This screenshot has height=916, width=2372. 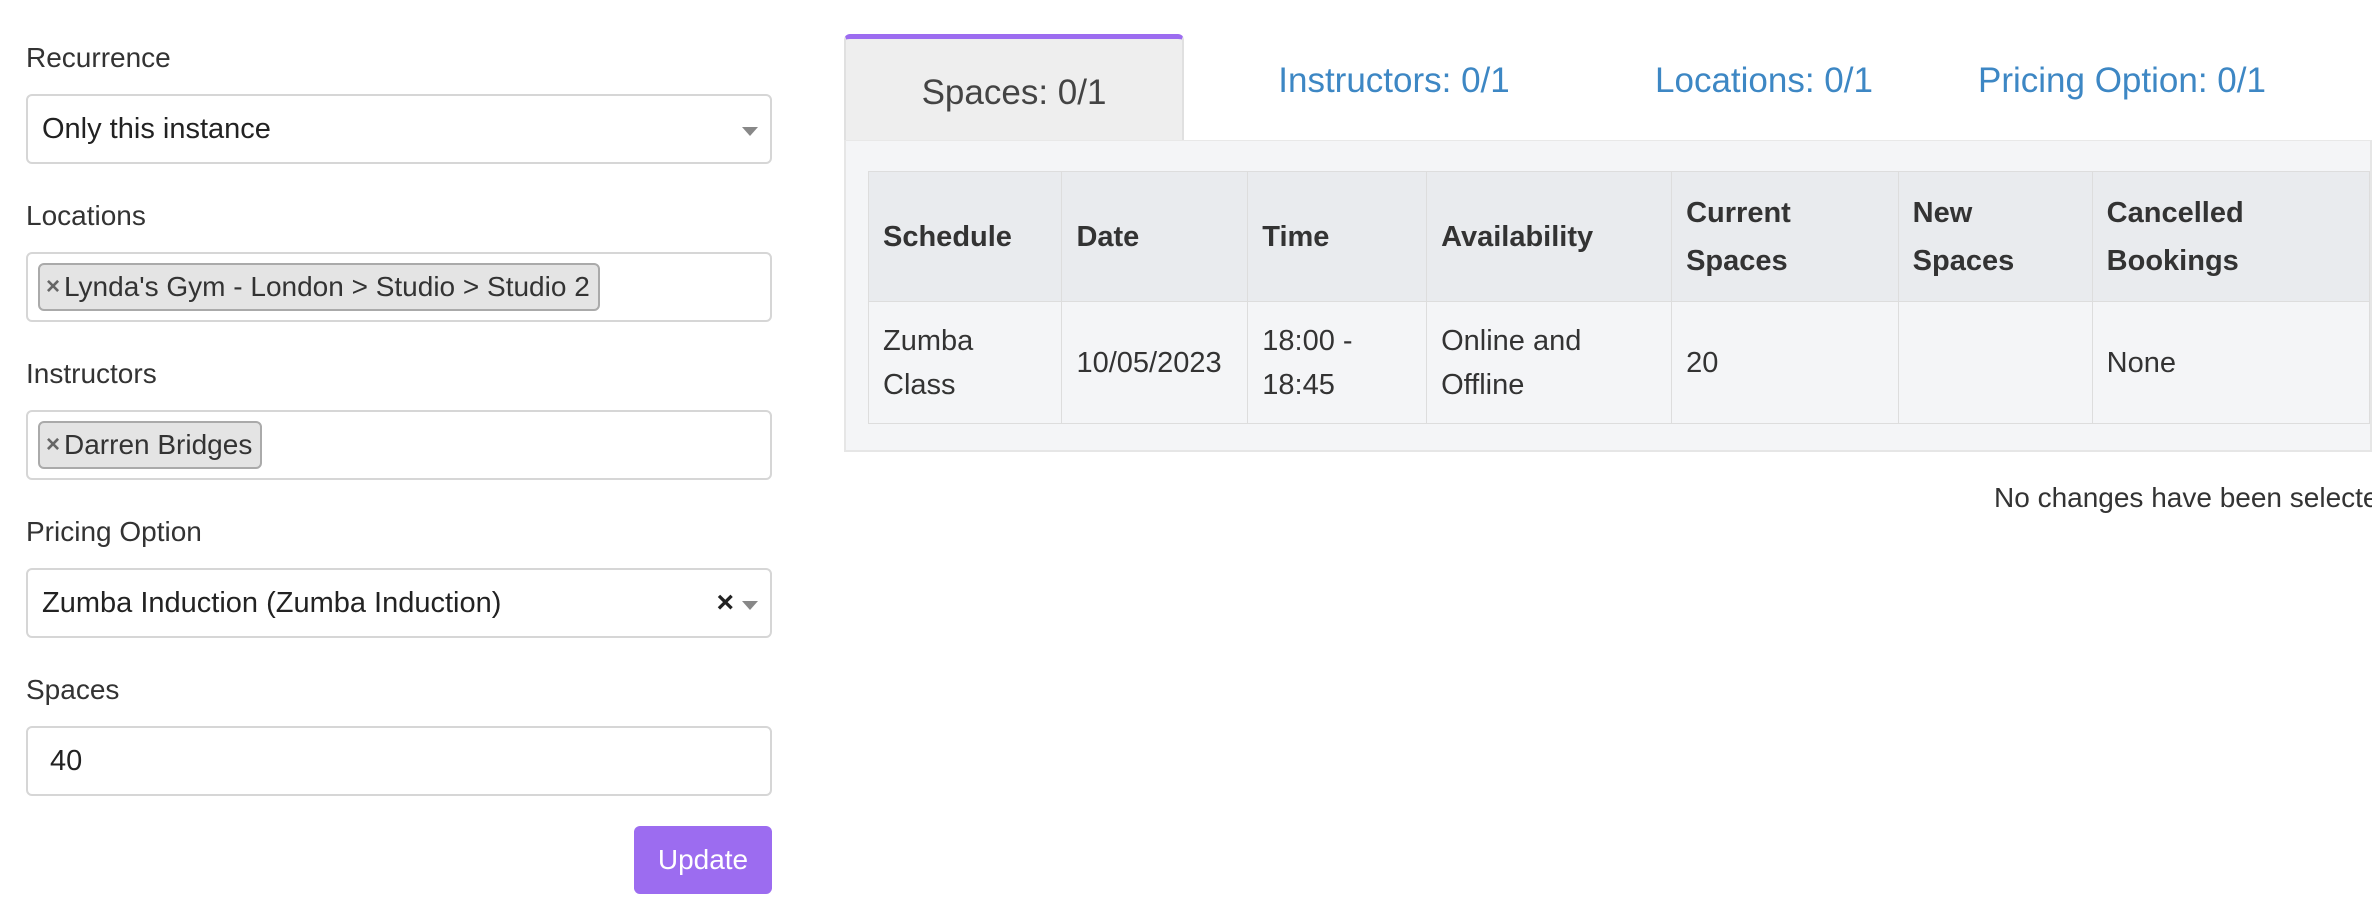 I want to click on cell-new-spaces, so click(x=1995, y=362).